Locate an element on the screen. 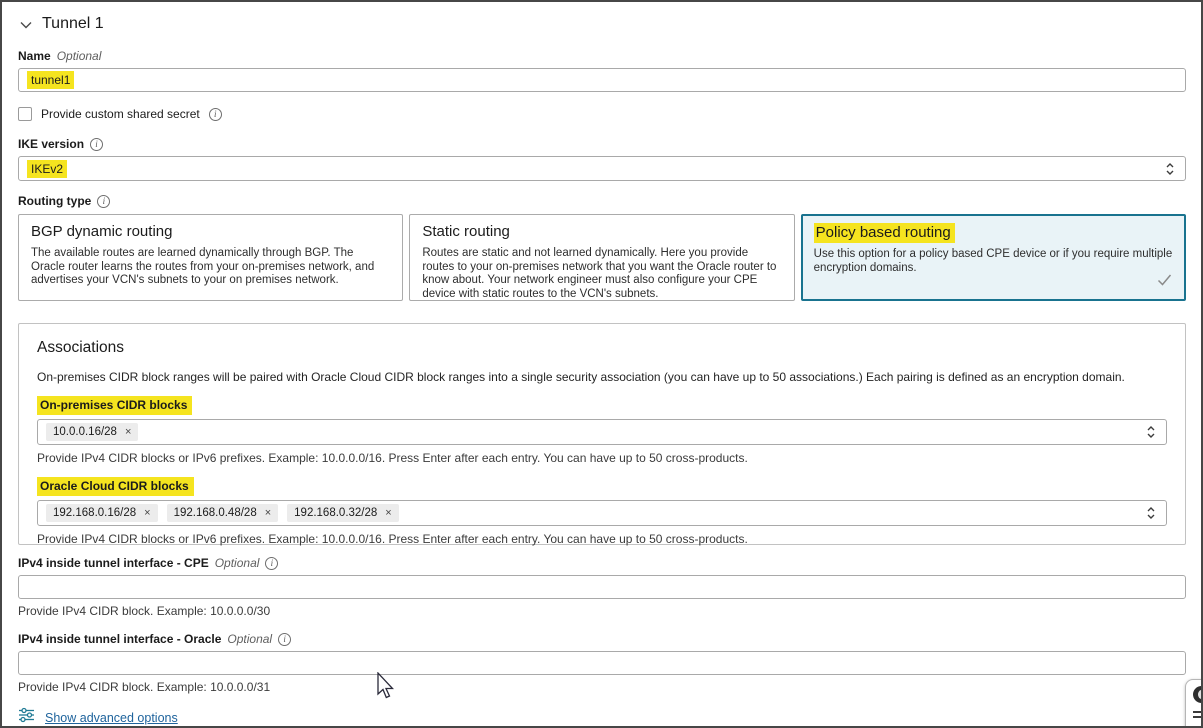 The image size is (1203, 728). oracle-interface-input is located at coordinates (602, 663).